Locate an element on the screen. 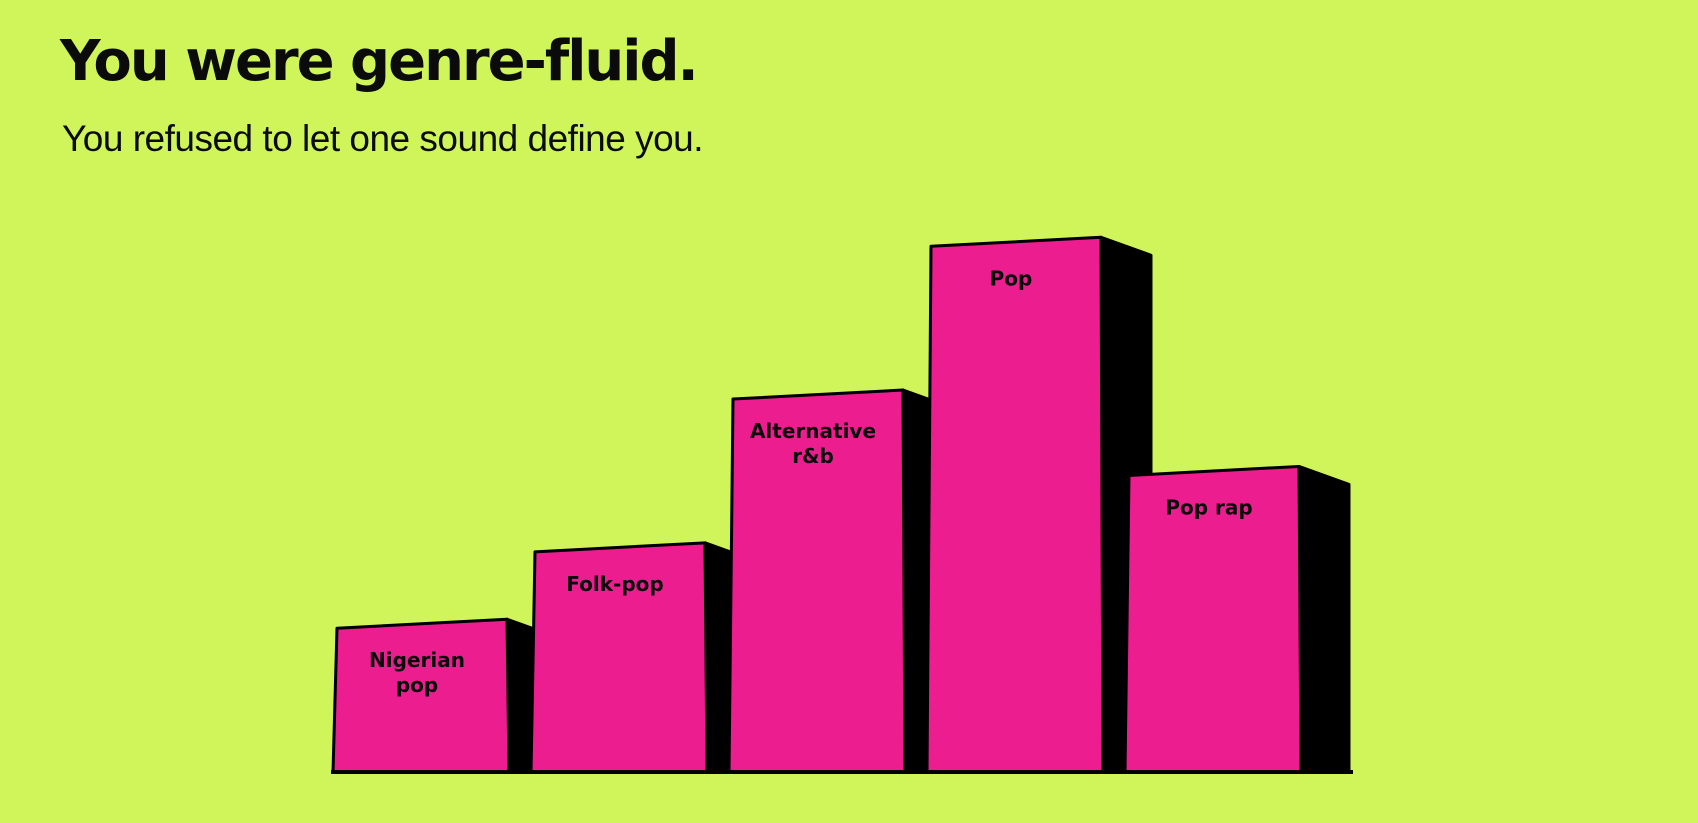 Image resolution: width=1698 pixels, height=823 pixels. bar-label-folk-pop: Folk-pop is located at coordinates (614, 584).